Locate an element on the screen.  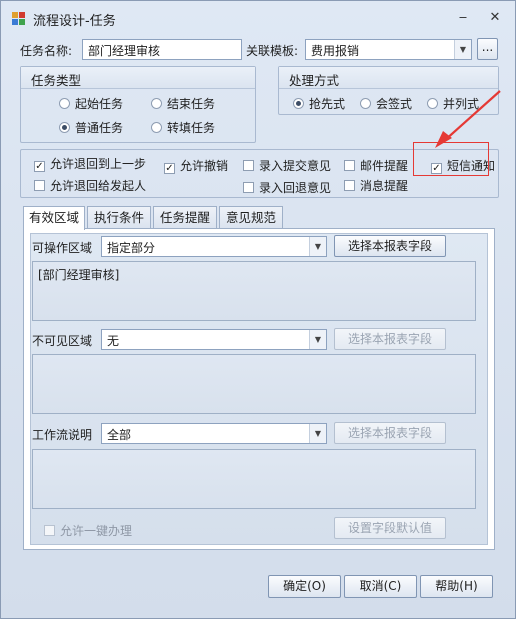
checkbox-allow-revoke: ✓ 允许撤销 is located at coordinates (196, 165).